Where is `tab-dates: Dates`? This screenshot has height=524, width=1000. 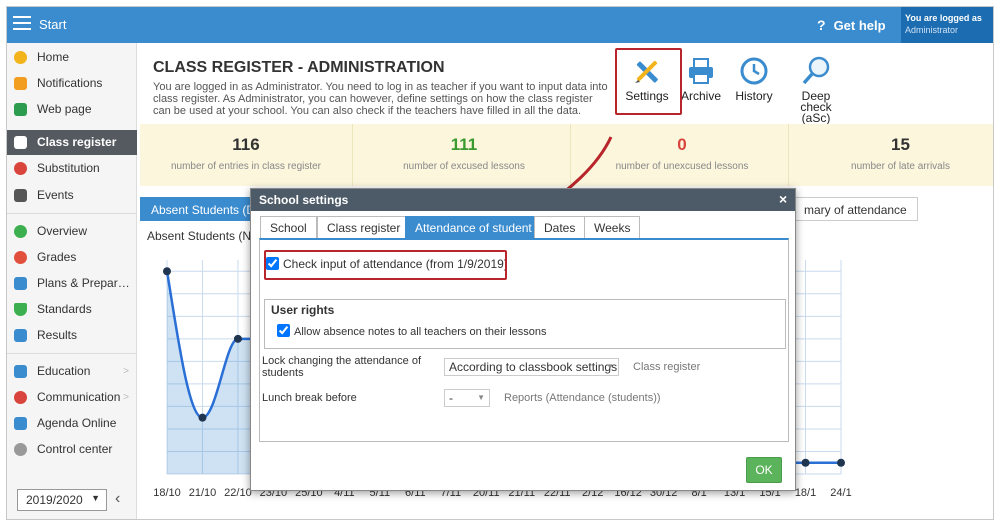 tab-dates: Dates is located at coordinates (560, 227).